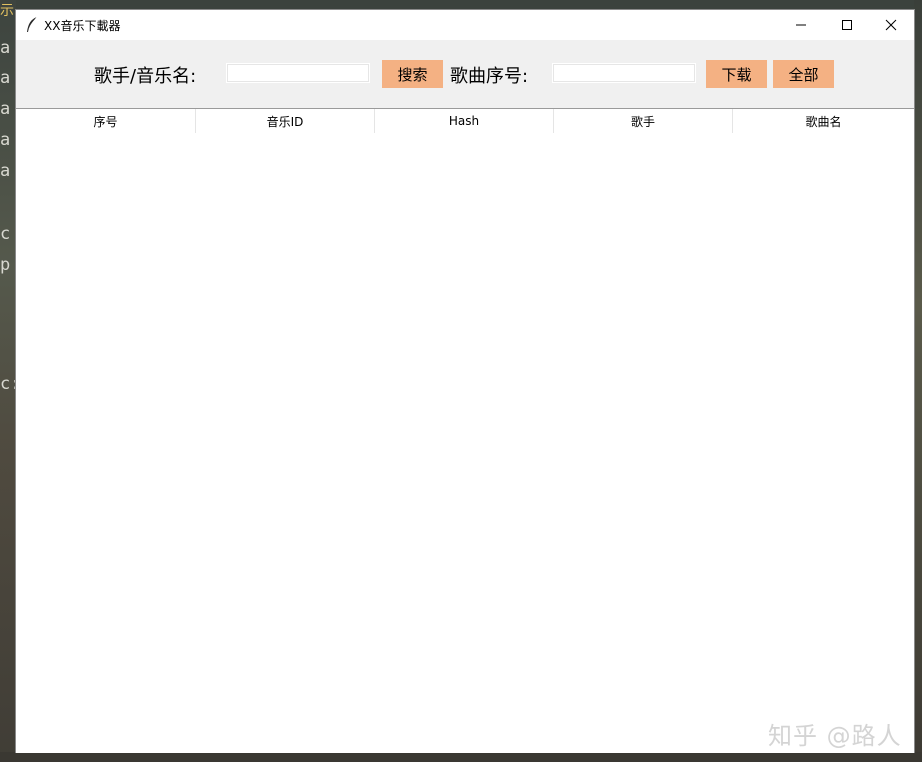 This screenshot has height=762, width=922. What do you see at coordinates (106, 121) in the screenshot?
I see `column-header-index: 序号` at bounding box center [106, 121].